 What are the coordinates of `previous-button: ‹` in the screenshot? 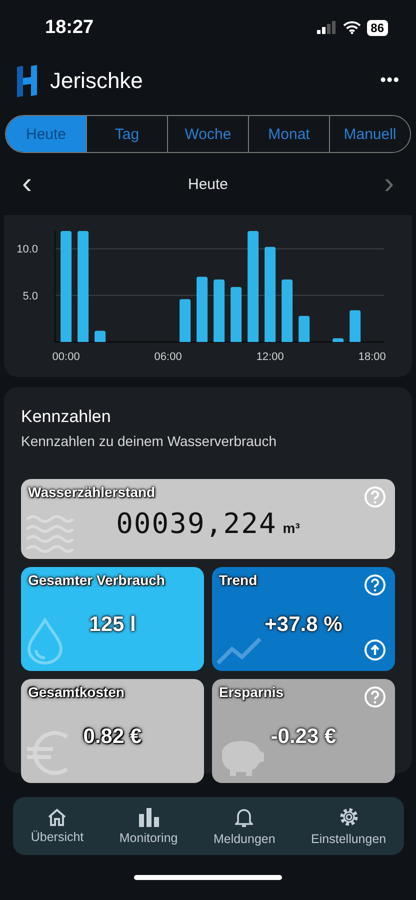 It's located at (27, 184).